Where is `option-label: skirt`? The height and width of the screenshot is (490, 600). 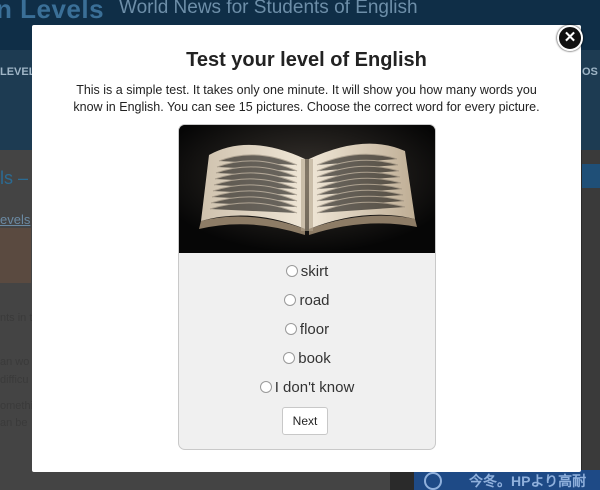 option-label: skirt is located at coordinates (314, 271).